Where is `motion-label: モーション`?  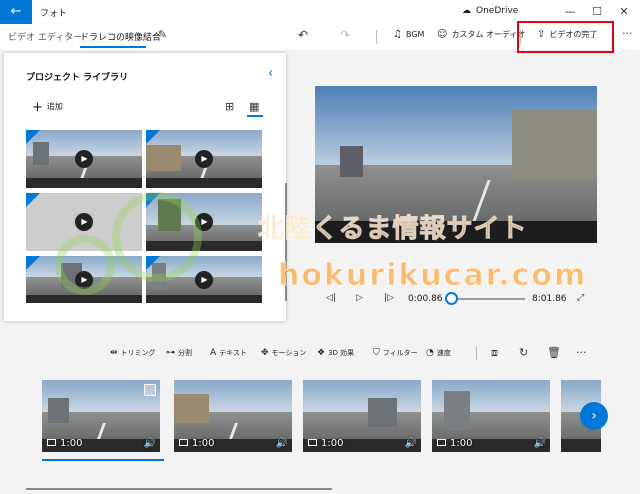 motion-label: モーション is located at coordinates (289, 353).